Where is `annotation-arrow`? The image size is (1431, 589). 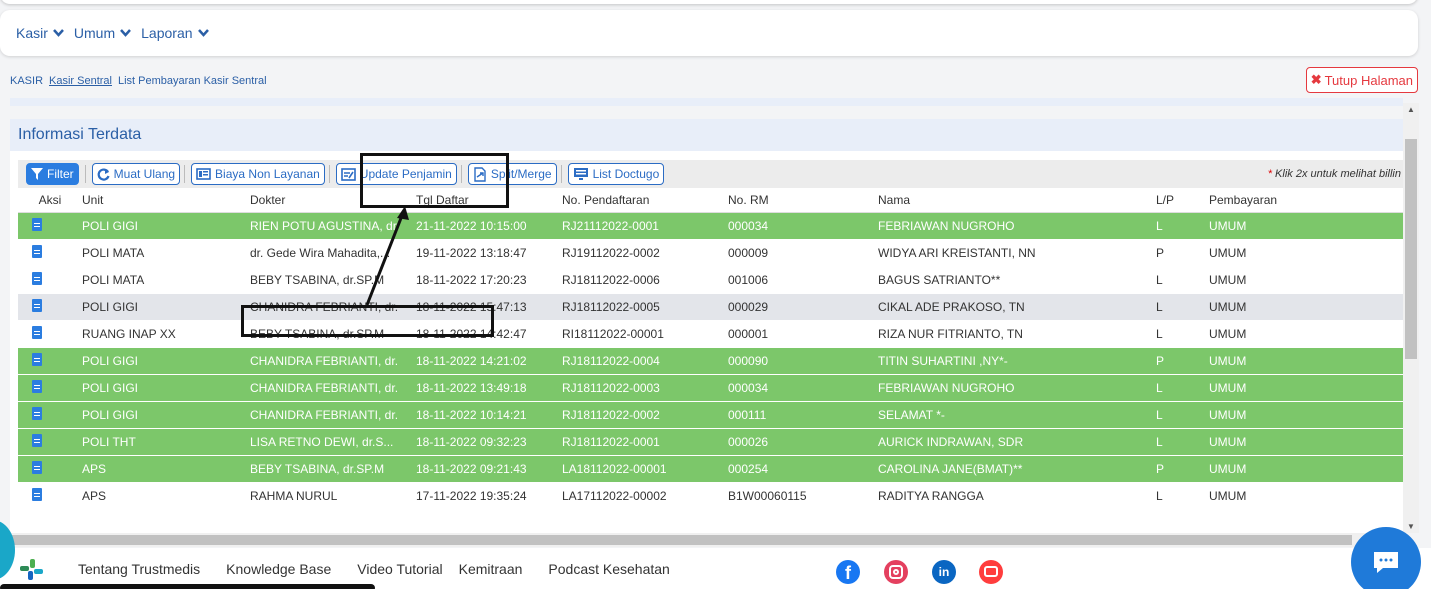 annotation-arrow is located at coordinates (387, 256).